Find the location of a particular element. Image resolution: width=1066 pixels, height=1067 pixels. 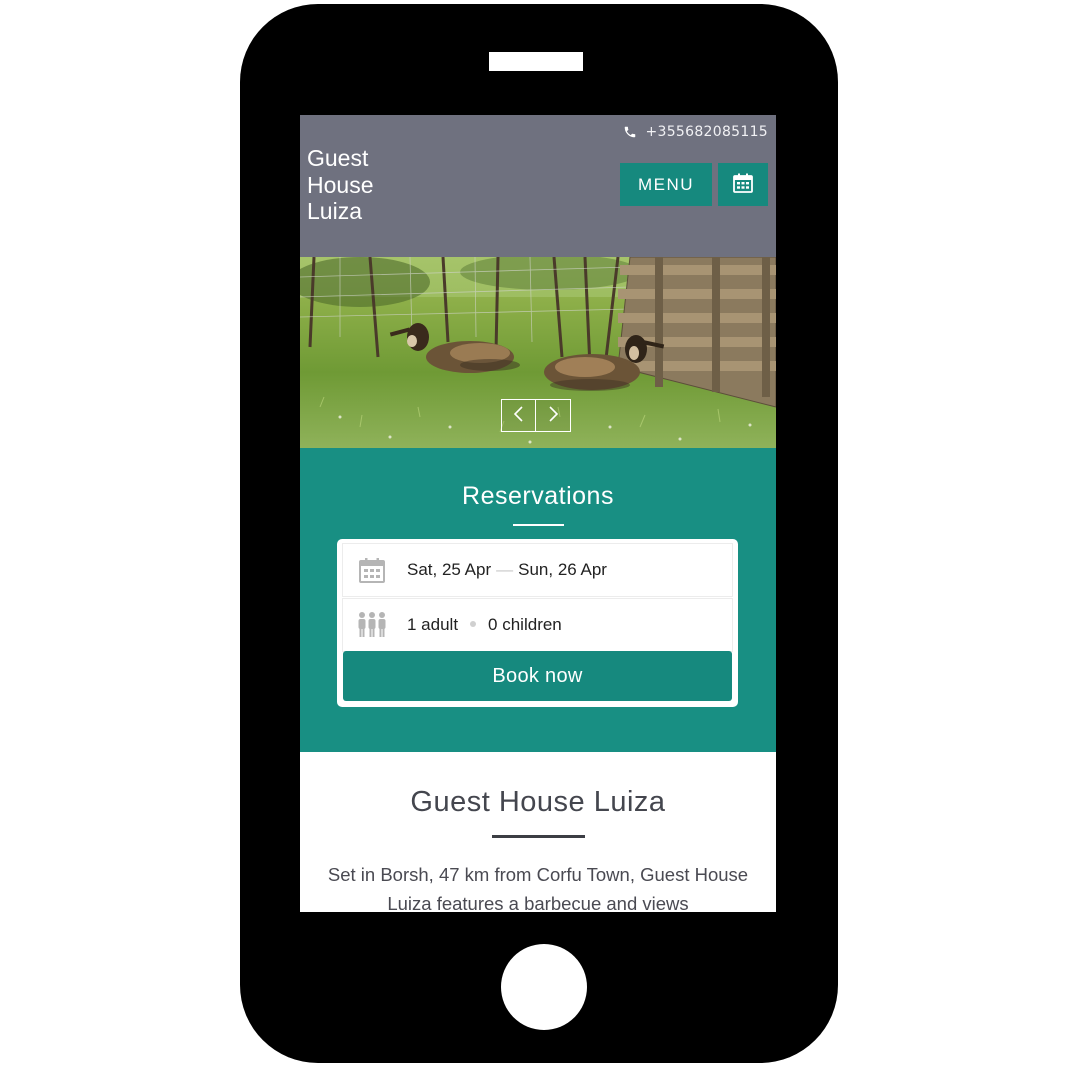

chevron-right-icon is located at coordinates (553, 416).